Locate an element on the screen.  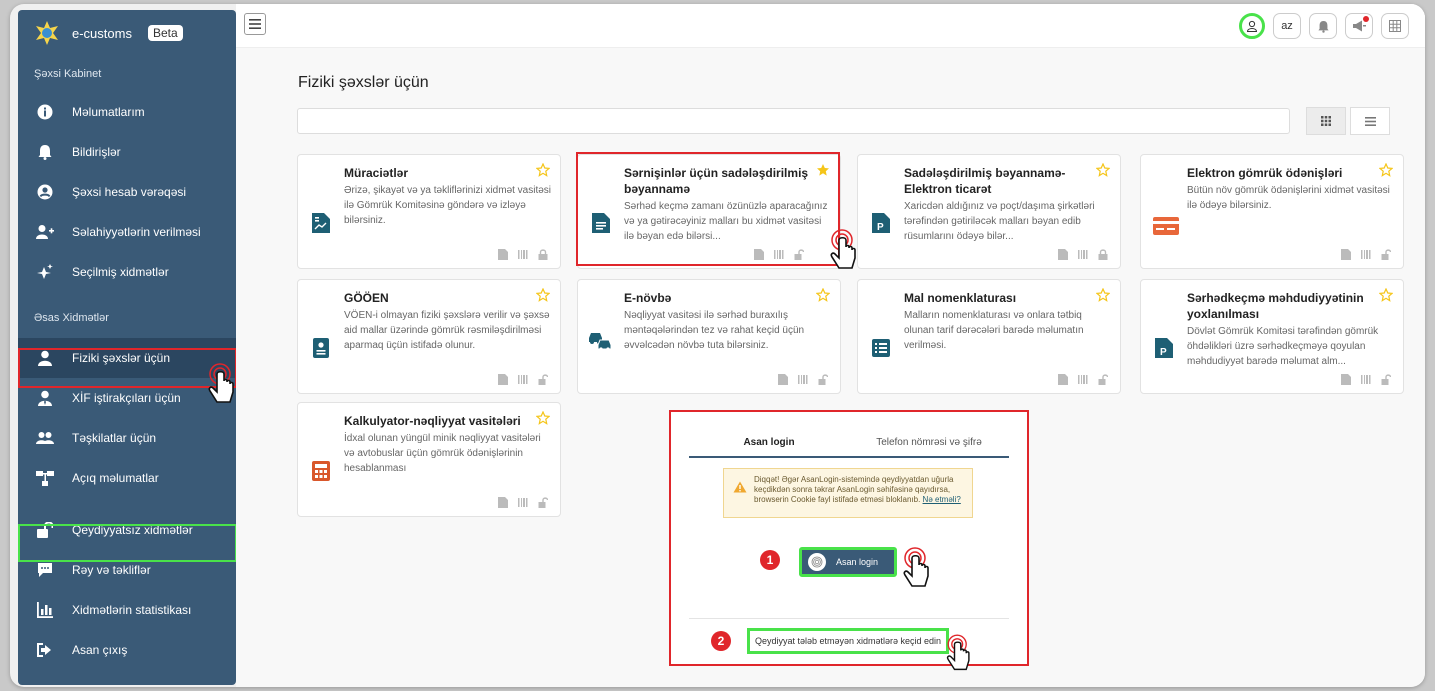
card-title: Kalkulyator-nəqliyyat vasitələri is located at coordinates (432, 421).